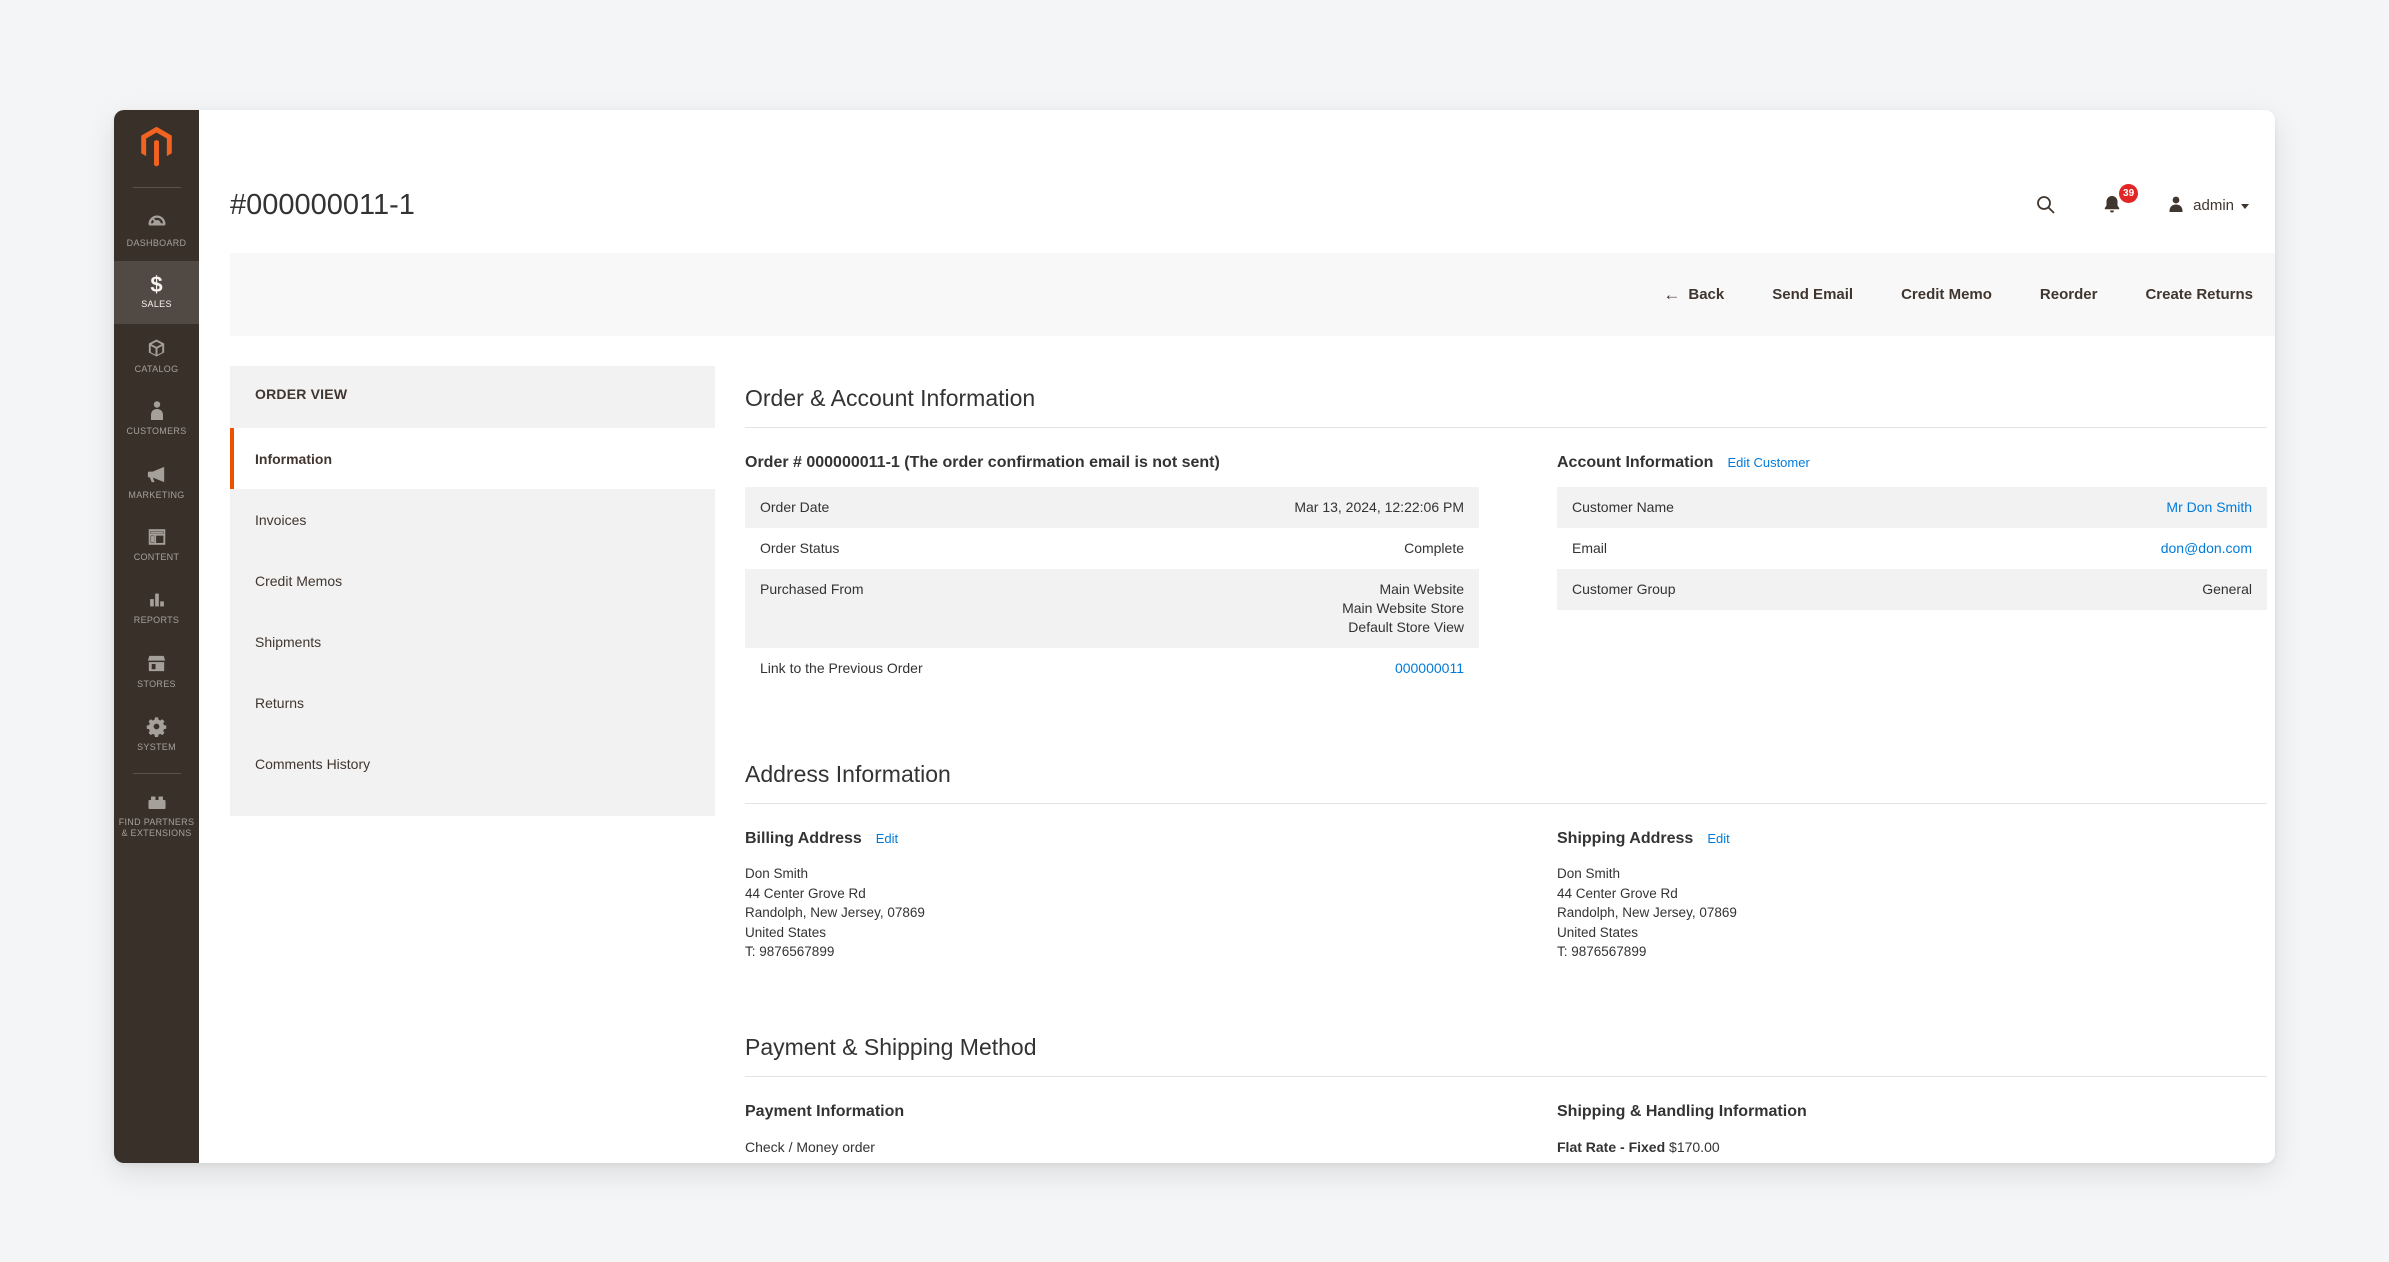  Describe the element at coordinates (156, 474) in the screenshot. I see `marketing-icon` at that location.